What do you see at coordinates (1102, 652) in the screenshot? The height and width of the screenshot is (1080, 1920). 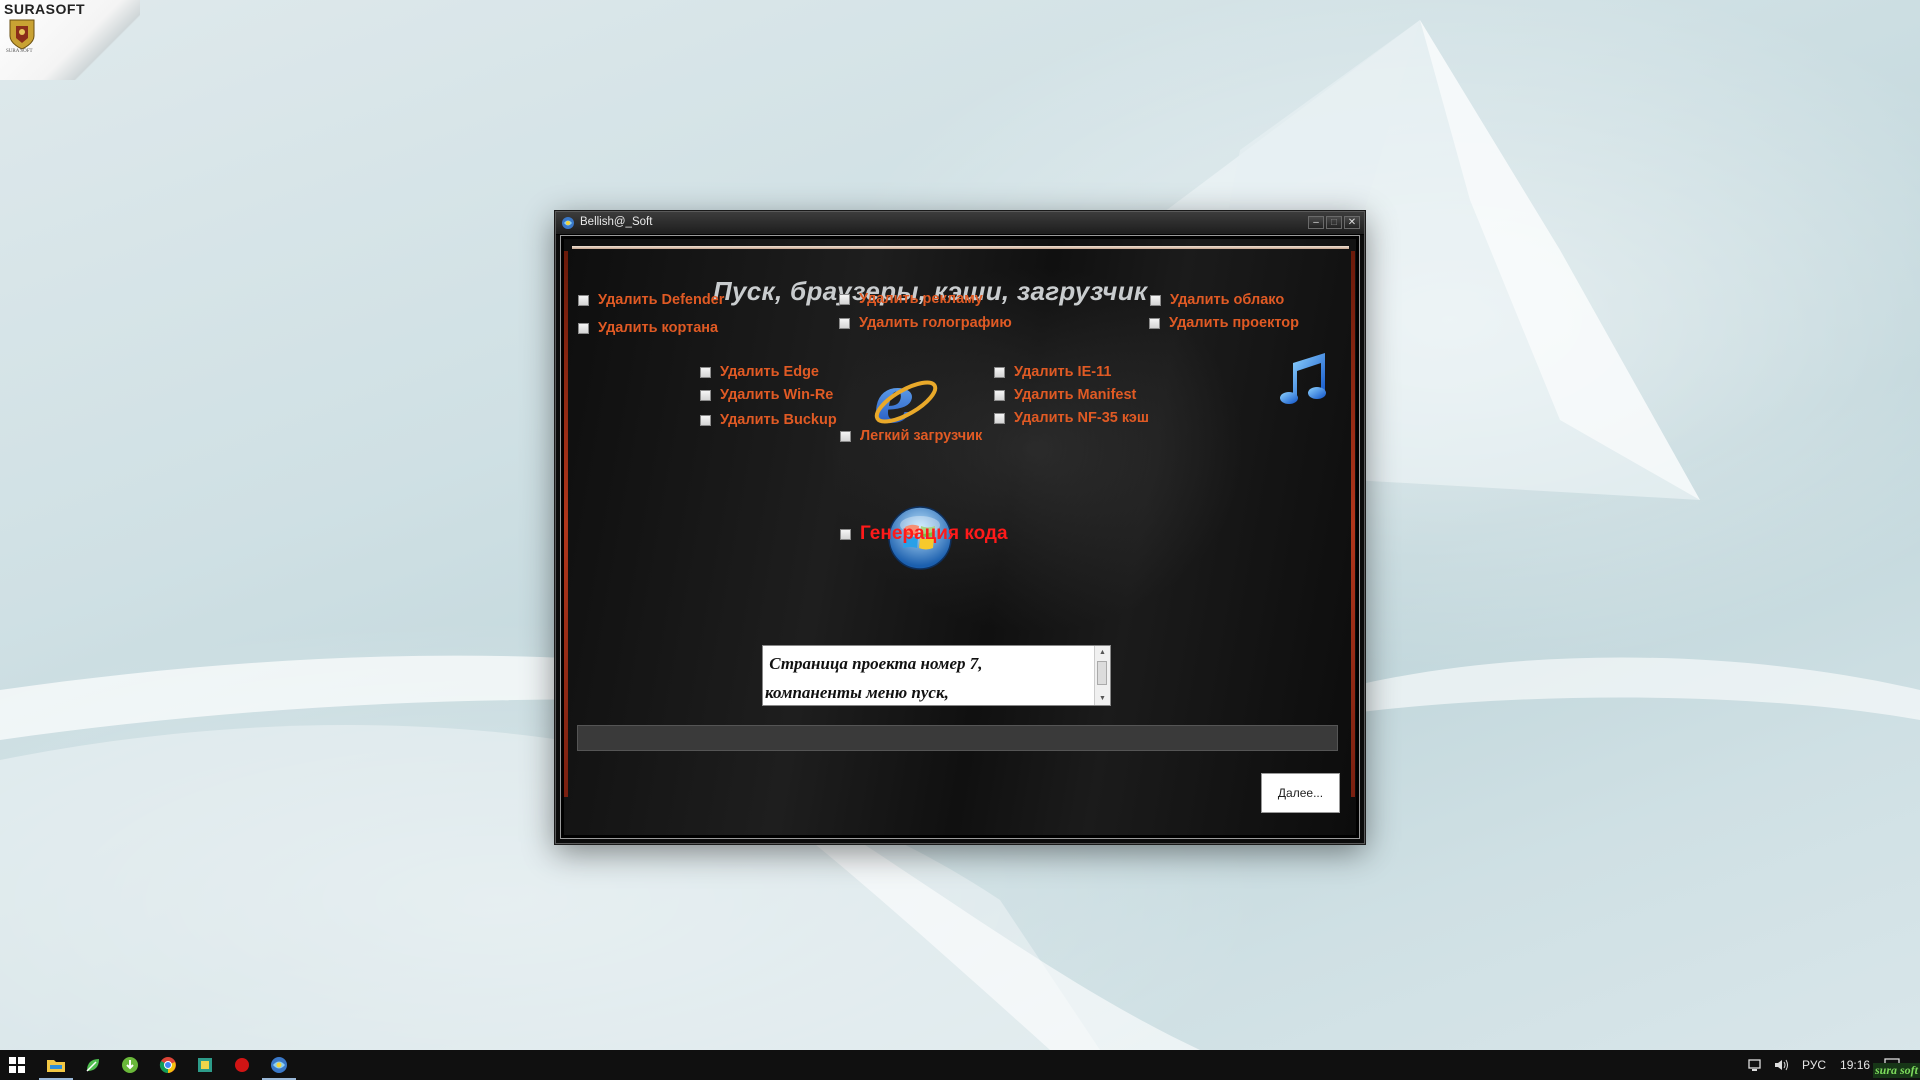 I see `scroll-up-arrow-icon: ▲` at bounding box center [1102, 652].